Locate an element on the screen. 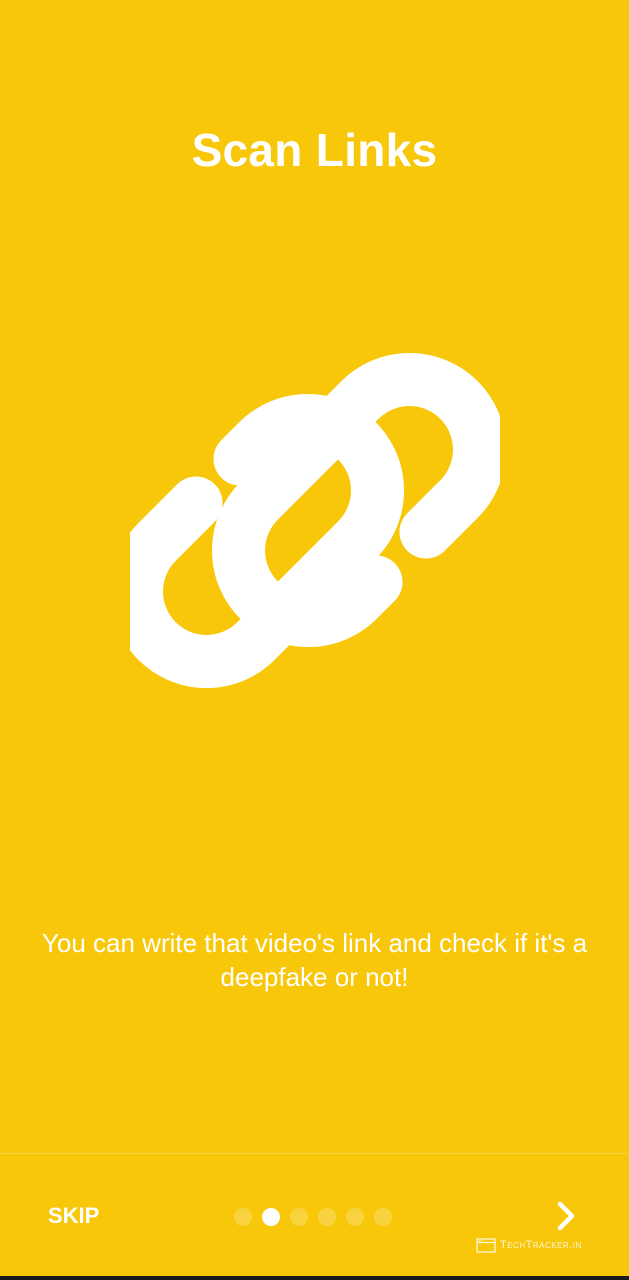 This screenshot has height=1280, width=629. bottom-edge is located at coordinates (314, 1278).